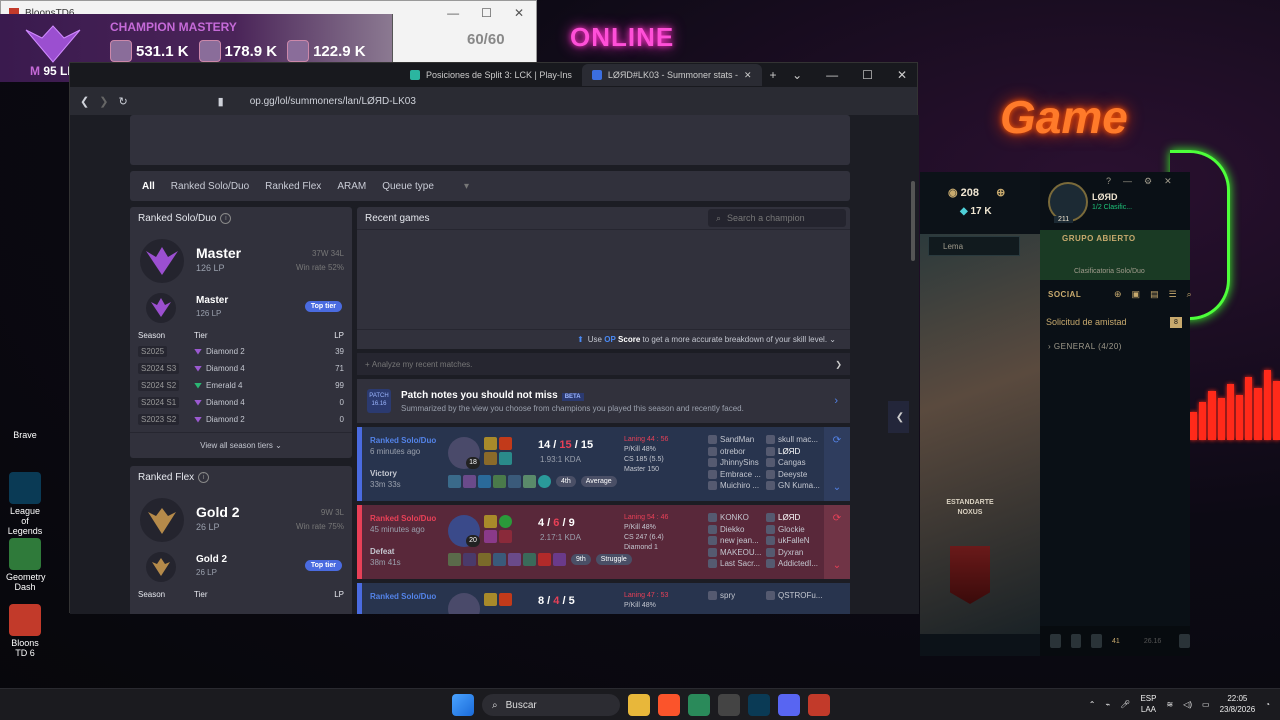 This screenshot has height=720, width=1280. What do you see at coordinates (241, 445) in the screenshot?
I see `view-all-seasons-button: View all season tiers ⌄` at bounding box center [241, 445].